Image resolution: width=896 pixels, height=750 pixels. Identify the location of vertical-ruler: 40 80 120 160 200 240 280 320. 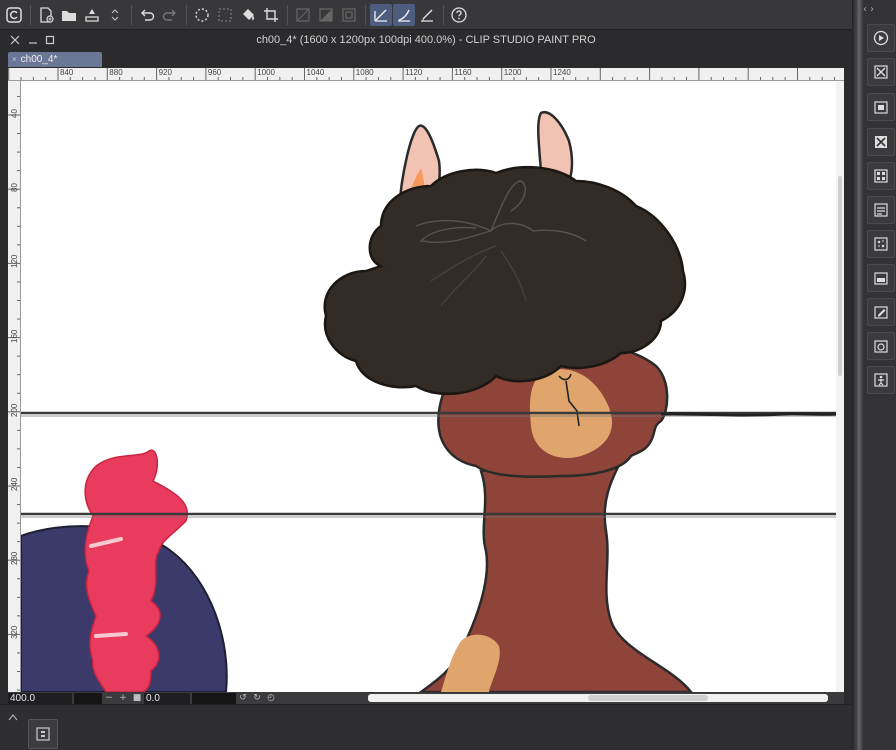
(14, 386).